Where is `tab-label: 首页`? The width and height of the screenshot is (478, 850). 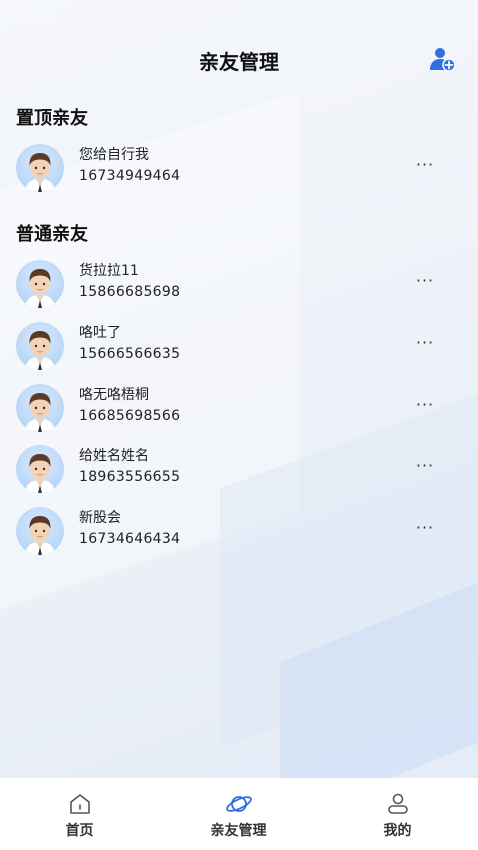 tab-label: 首页 is located at coordinates (79, 831).